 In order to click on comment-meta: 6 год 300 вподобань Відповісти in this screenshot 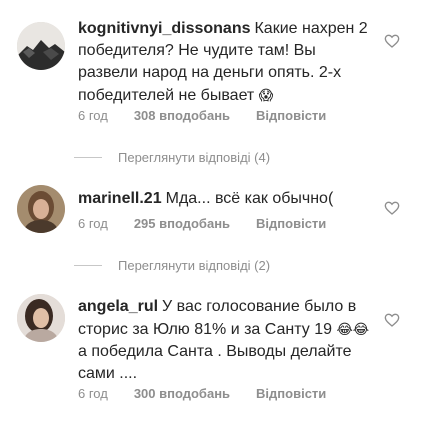, I will do `click(215, 393)`.